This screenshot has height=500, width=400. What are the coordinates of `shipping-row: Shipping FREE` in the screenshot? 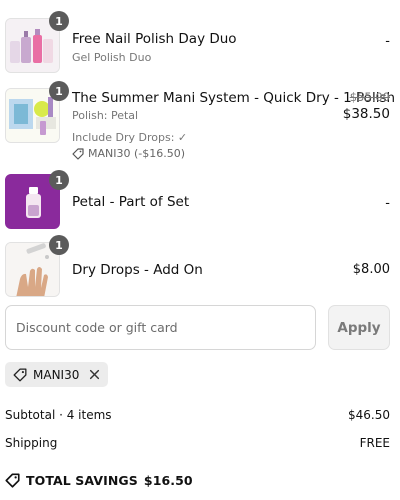 It's located at (197, 443).